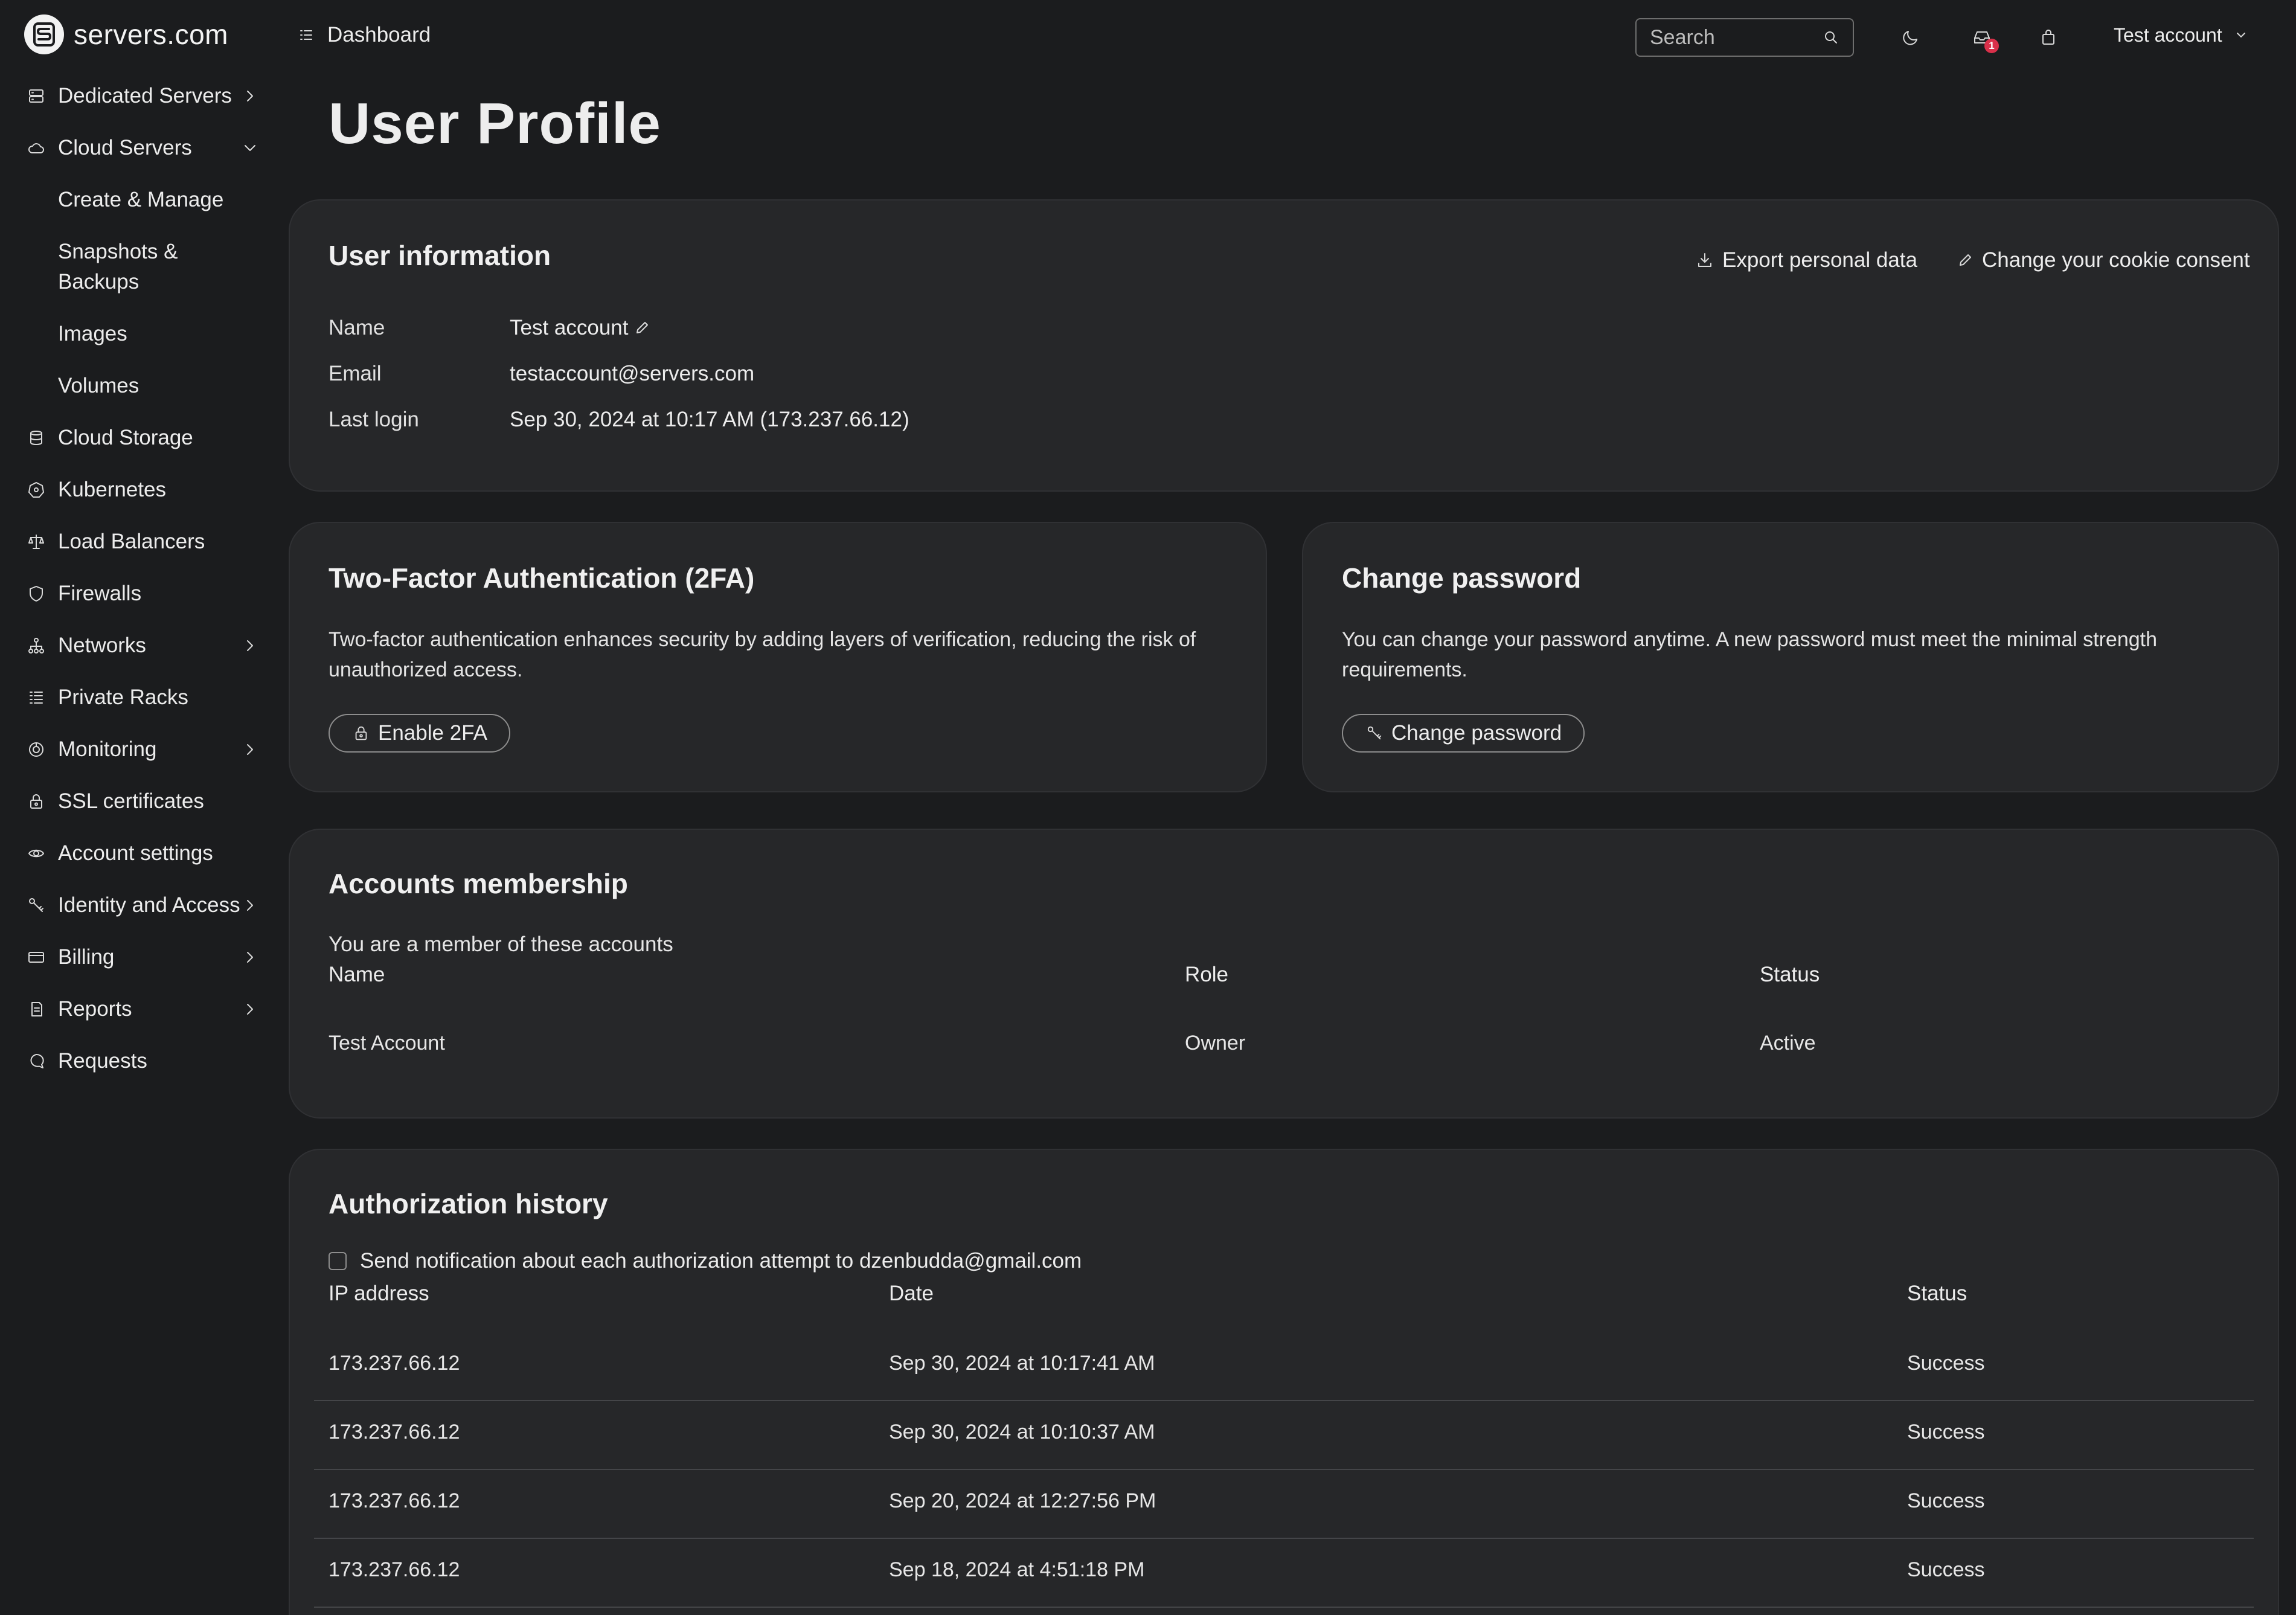 Image resolution: width=2296 pixels, height=1615 pixels. I want to click on sidebar-item-monitoring: Monitoring, so click(137, 750).